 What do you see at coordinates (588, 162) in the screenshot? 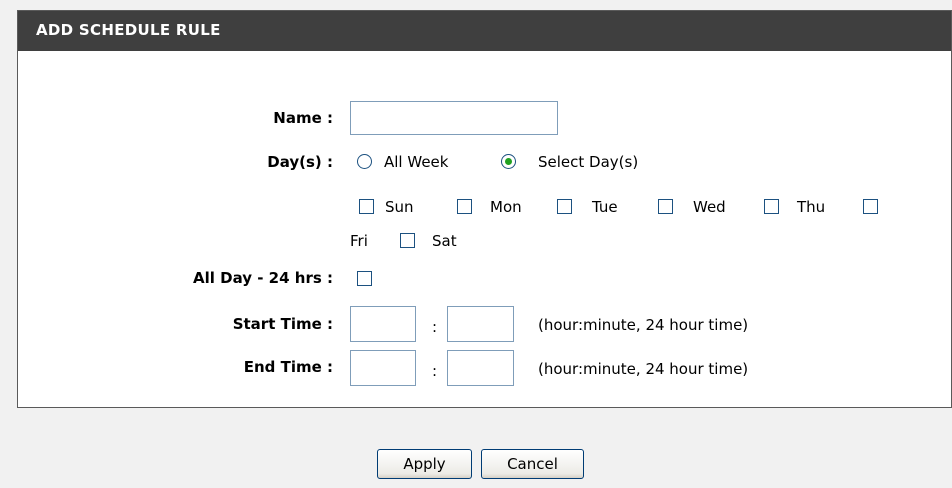
I see `select-days-label: Select Day(s)` at bounding box center [588, 162].